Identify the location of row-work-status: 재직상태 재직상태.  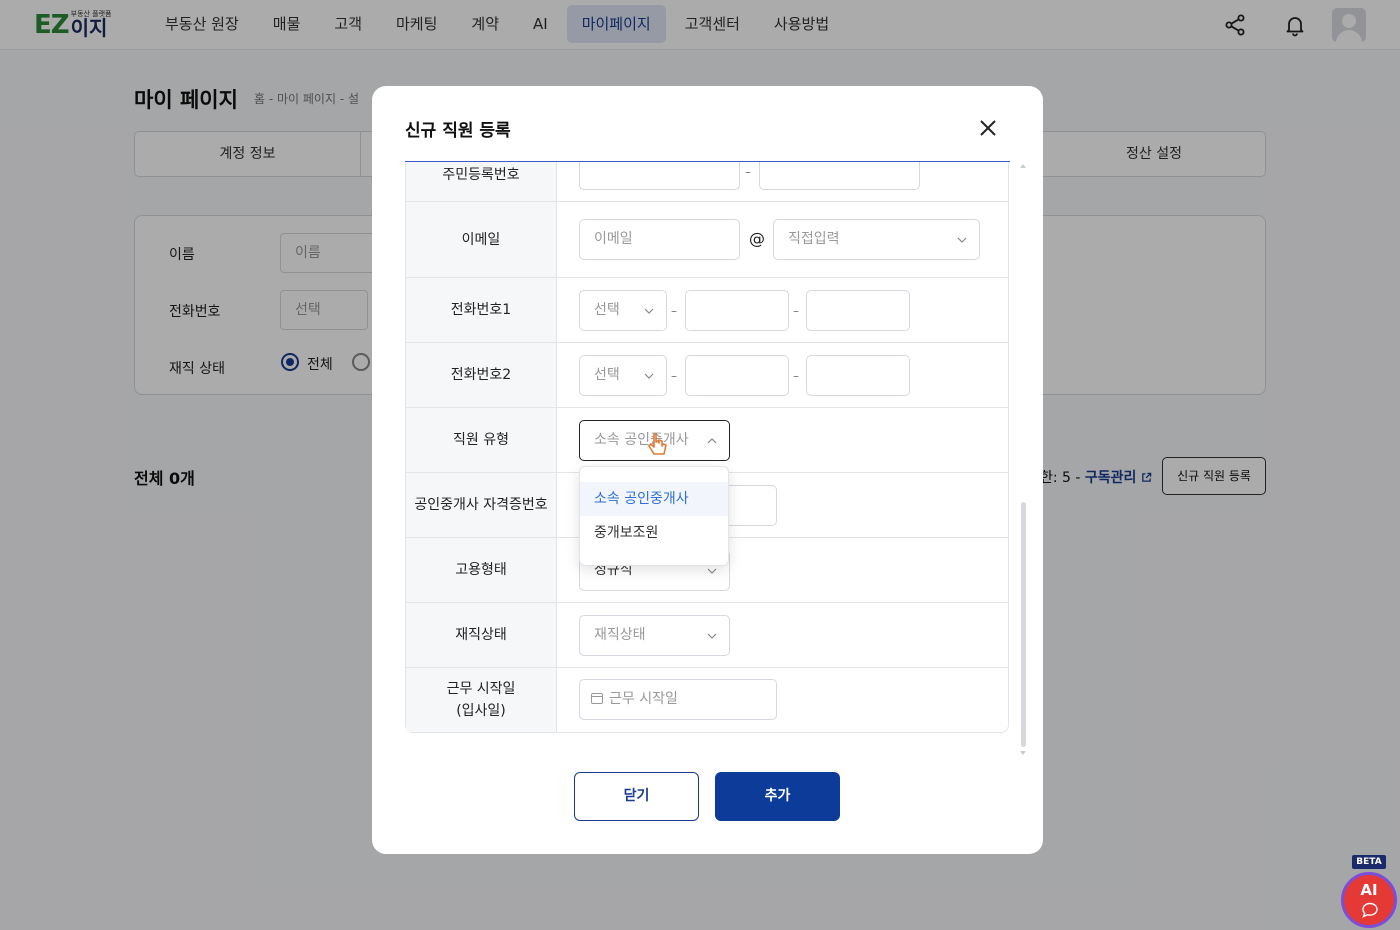
(707, 635).